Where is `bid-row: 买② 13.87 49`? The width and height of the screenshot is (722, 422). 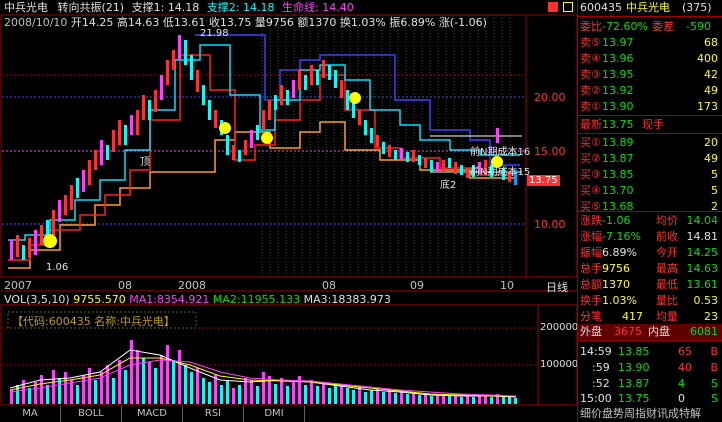 bid-row: 买② 13.87 49 is located at coordinates (650, 158).